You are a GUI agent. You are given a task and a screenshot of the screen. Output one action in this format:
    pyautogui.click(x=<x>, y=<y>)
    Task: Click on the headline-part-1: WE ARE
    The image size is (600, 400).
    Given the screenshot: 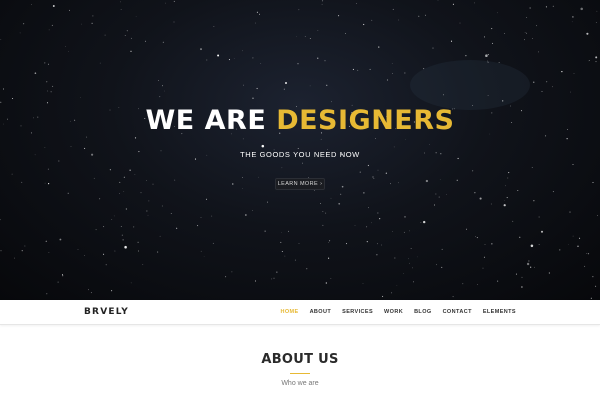 What is the action you would take?
    pyautogui.click(x=206, y=120)
    